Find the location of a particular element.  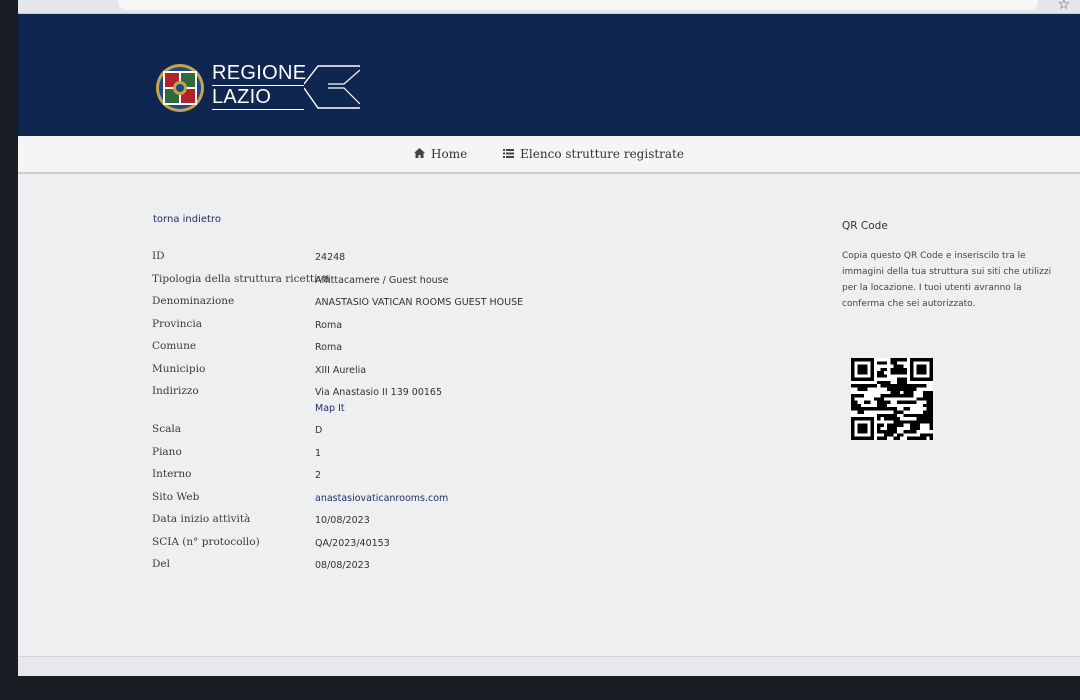

field-value: 24248 is located at coordinates (330, 257).